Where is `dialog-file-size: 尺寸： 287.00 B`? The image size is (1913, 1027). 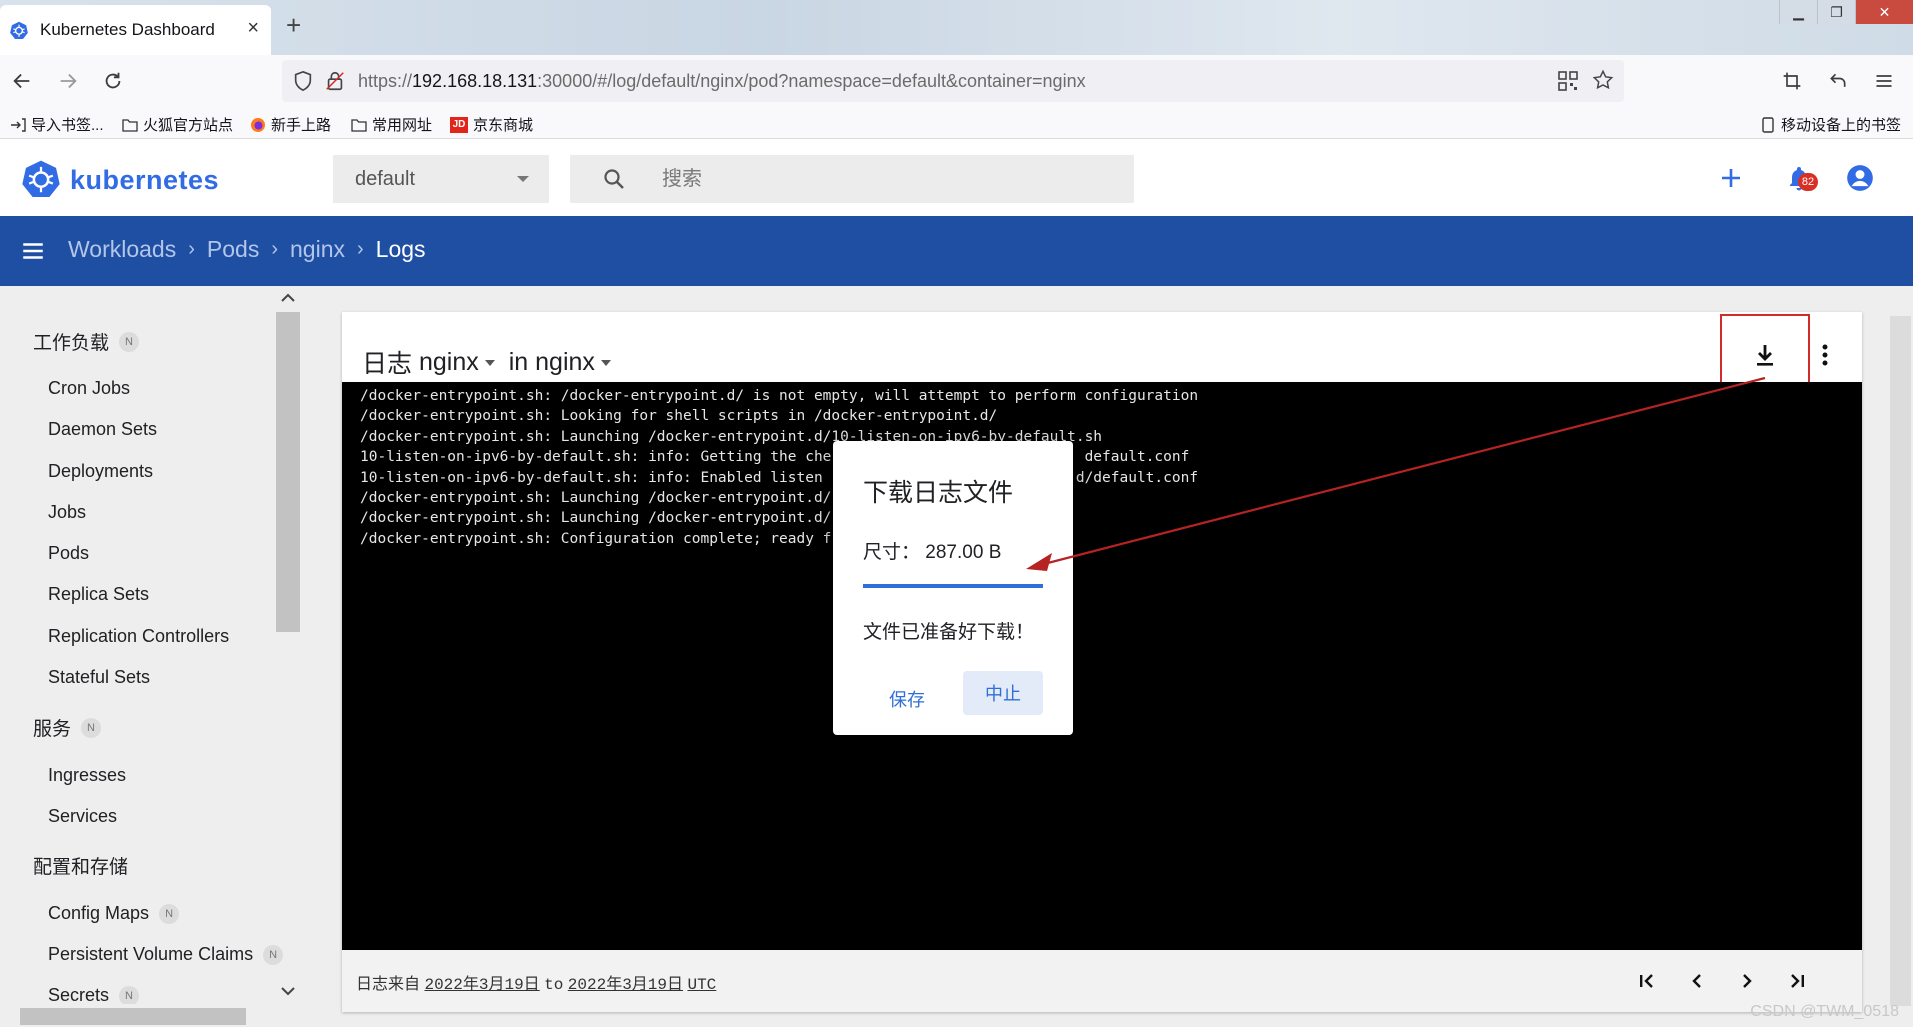 dialog-file-size: 尺寸： 287.00 B is located at coordinates (932, 550).